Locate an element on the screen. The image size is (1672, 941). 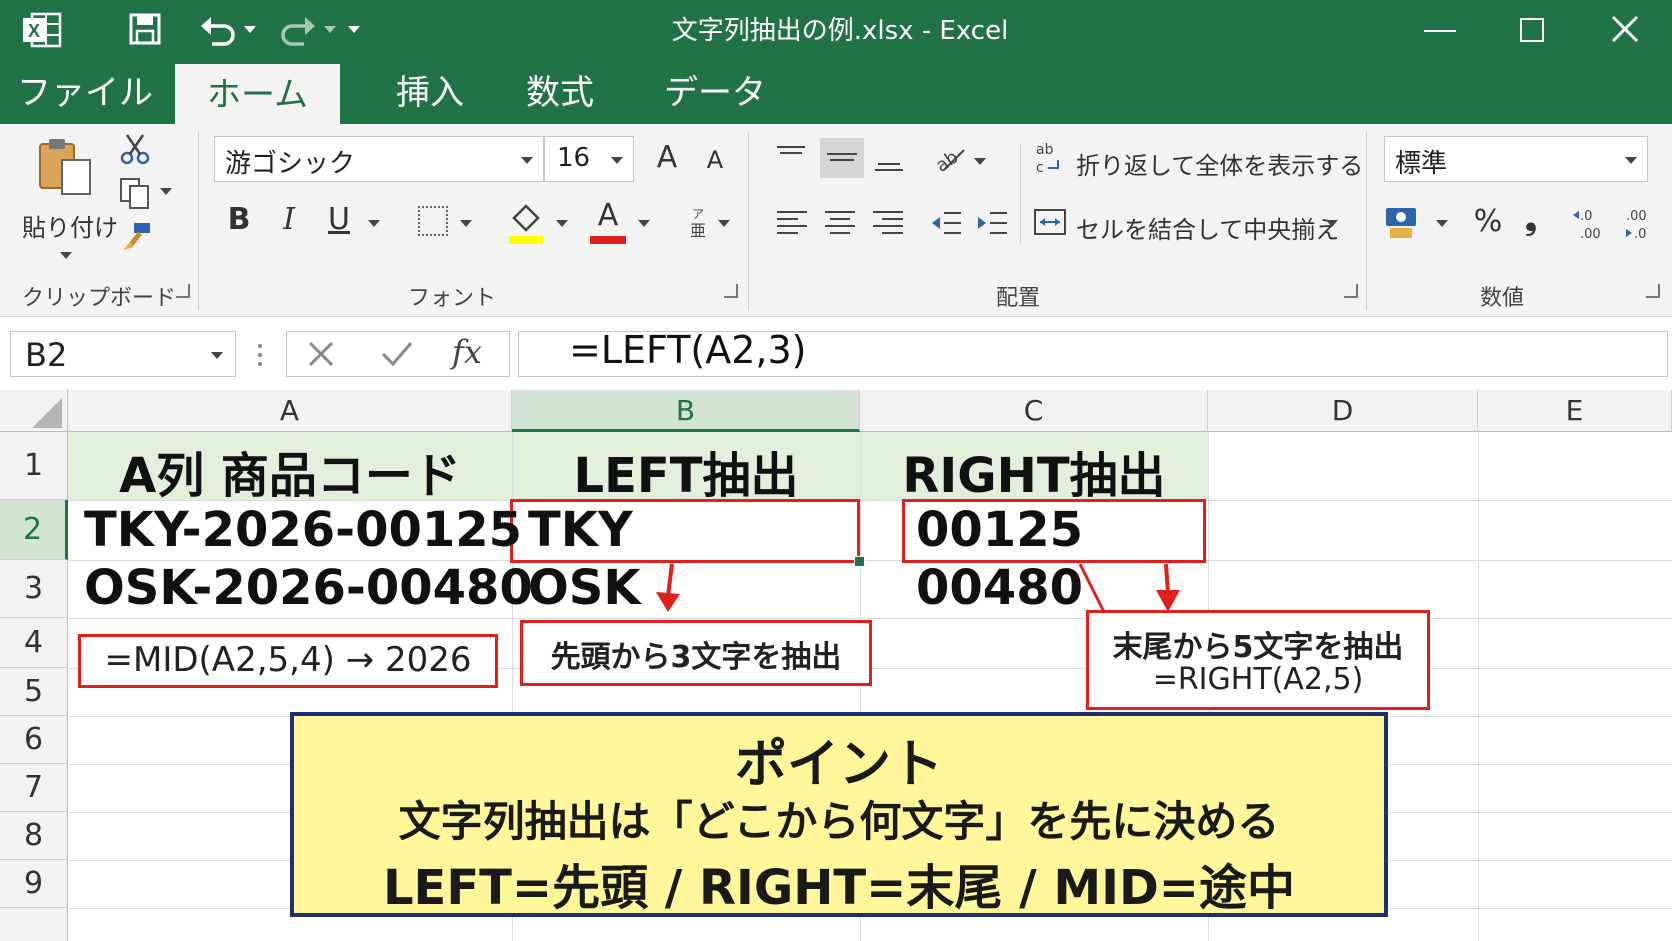
qat-customize-icon is located at coordinates (354, 29).